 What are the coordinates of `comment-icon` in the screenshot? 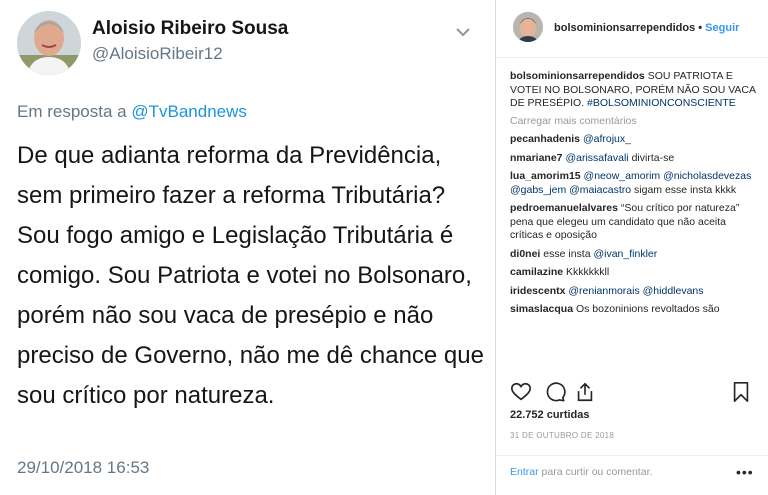 It's located at (555, 392).